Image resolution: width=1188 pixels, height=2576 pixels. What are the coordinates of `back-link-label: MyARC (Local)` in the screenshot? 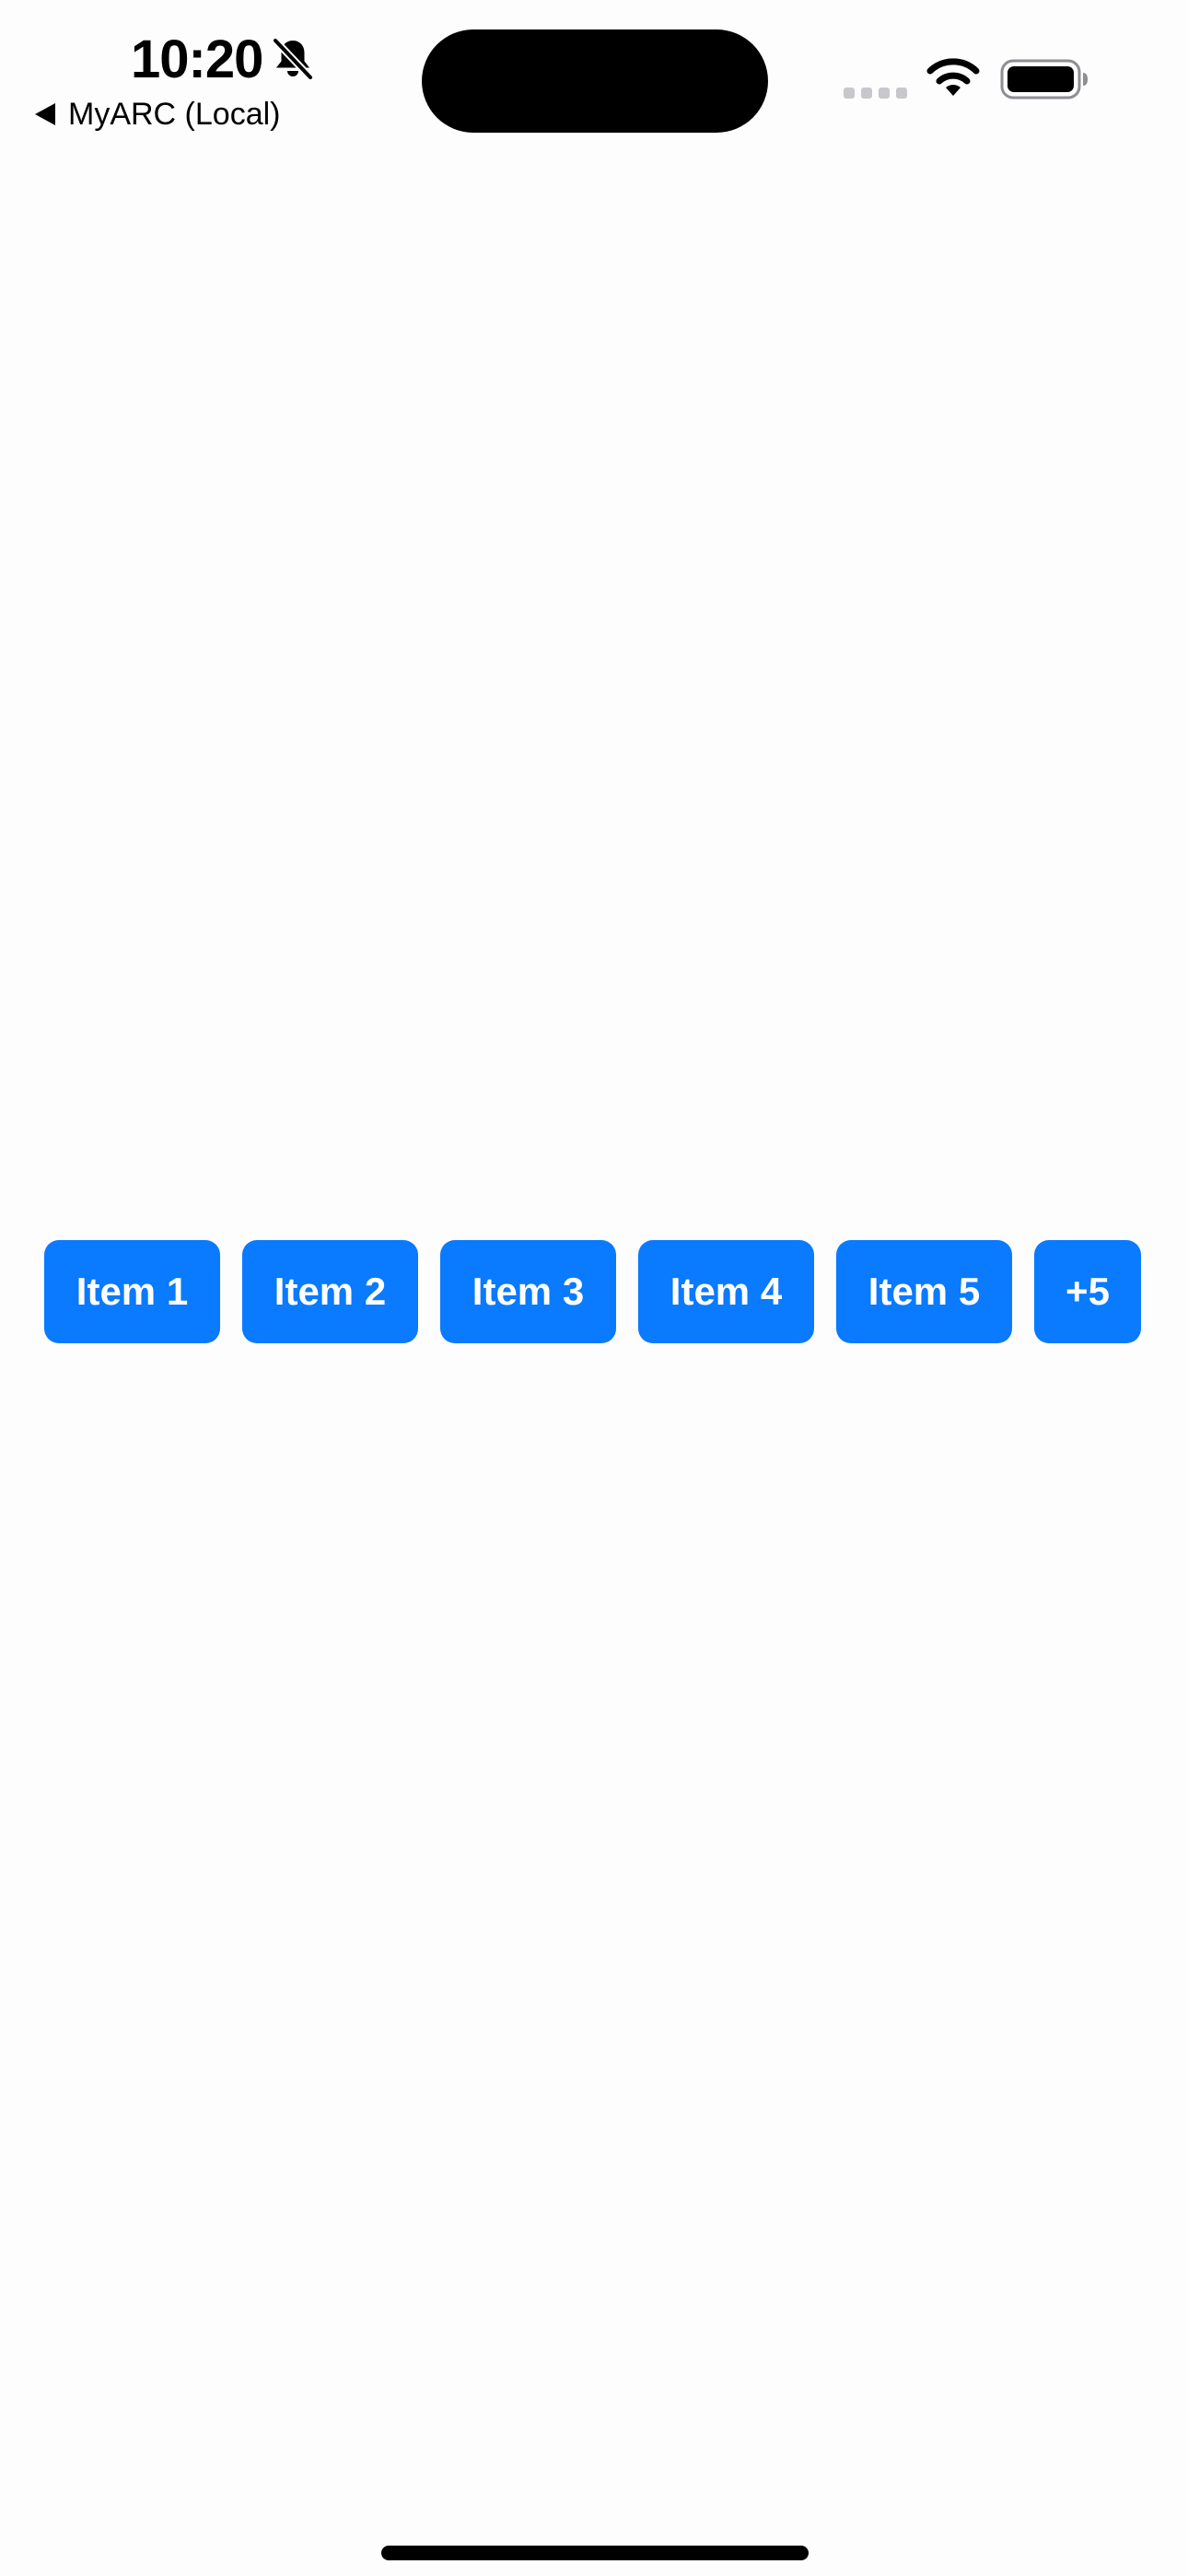 It's located at (174, 114).